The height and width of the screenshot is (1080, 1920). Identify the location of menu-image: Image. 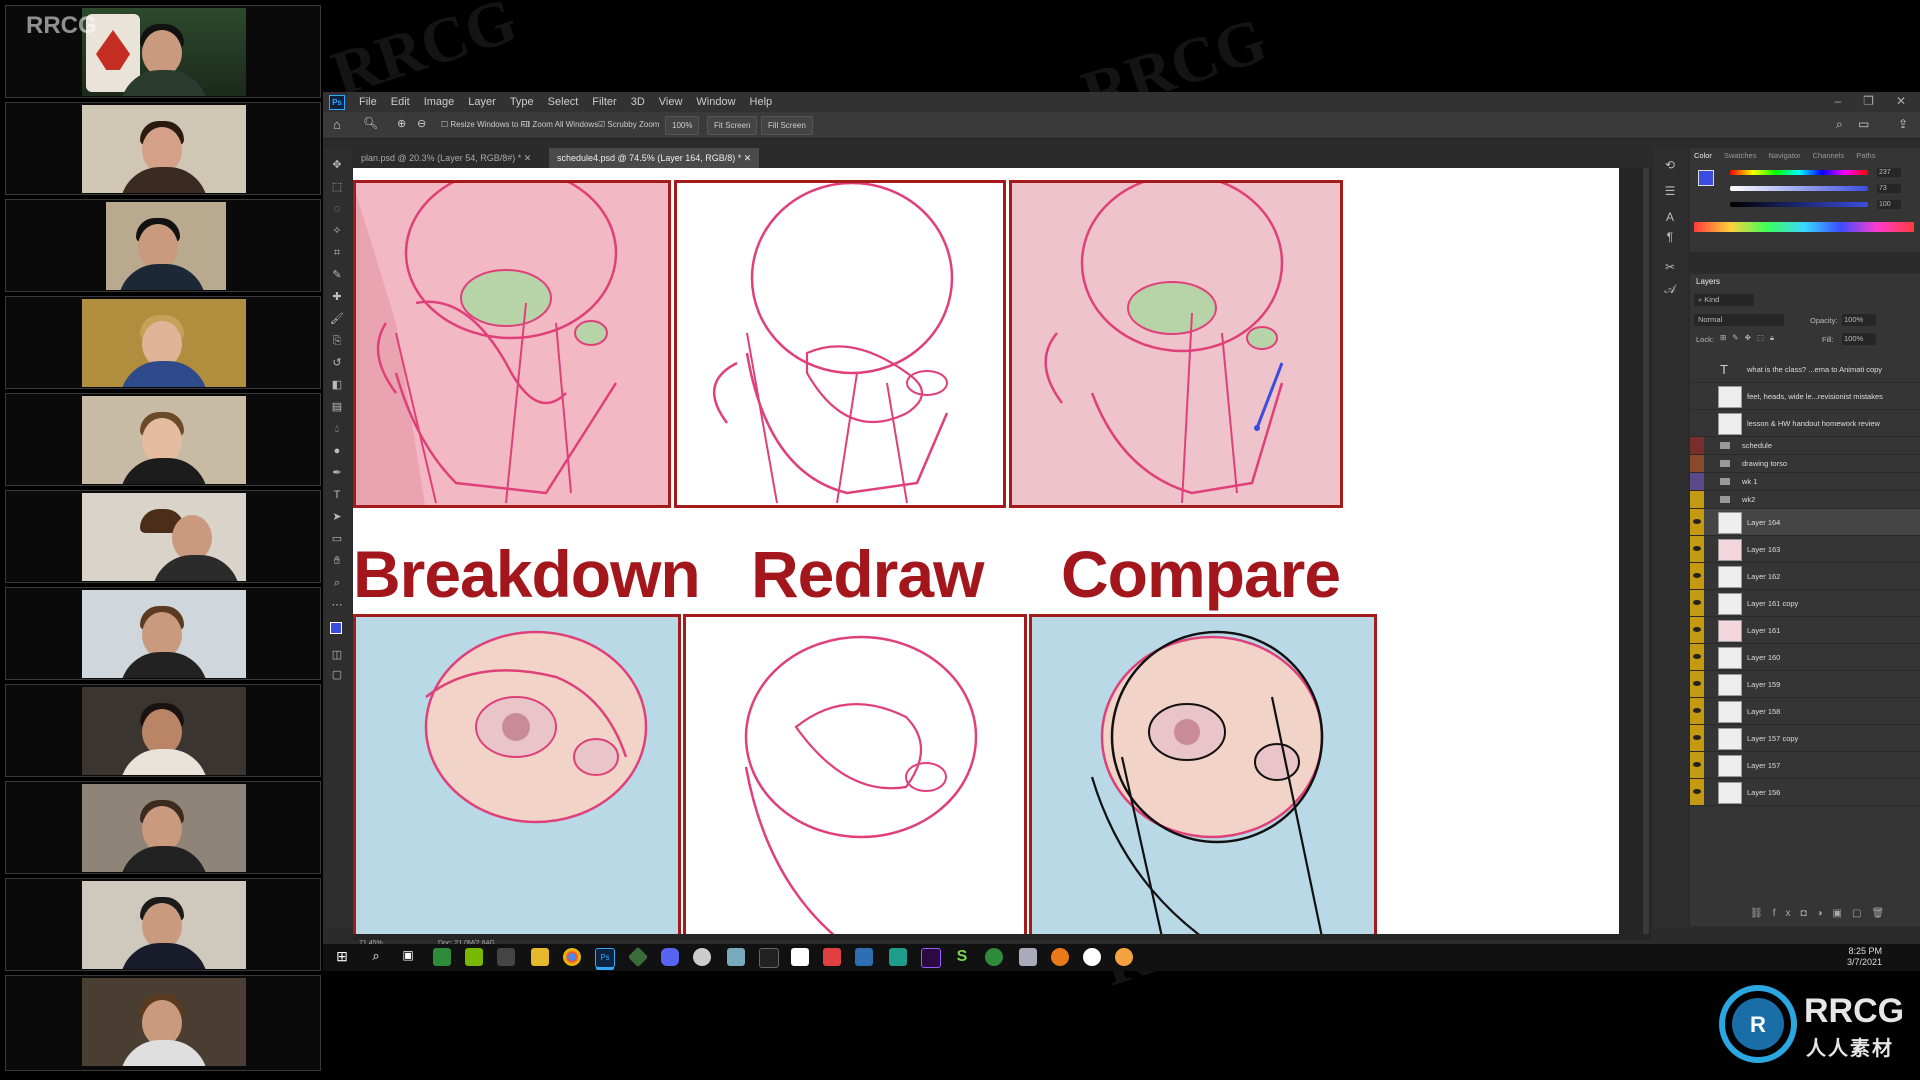
(439, 102).